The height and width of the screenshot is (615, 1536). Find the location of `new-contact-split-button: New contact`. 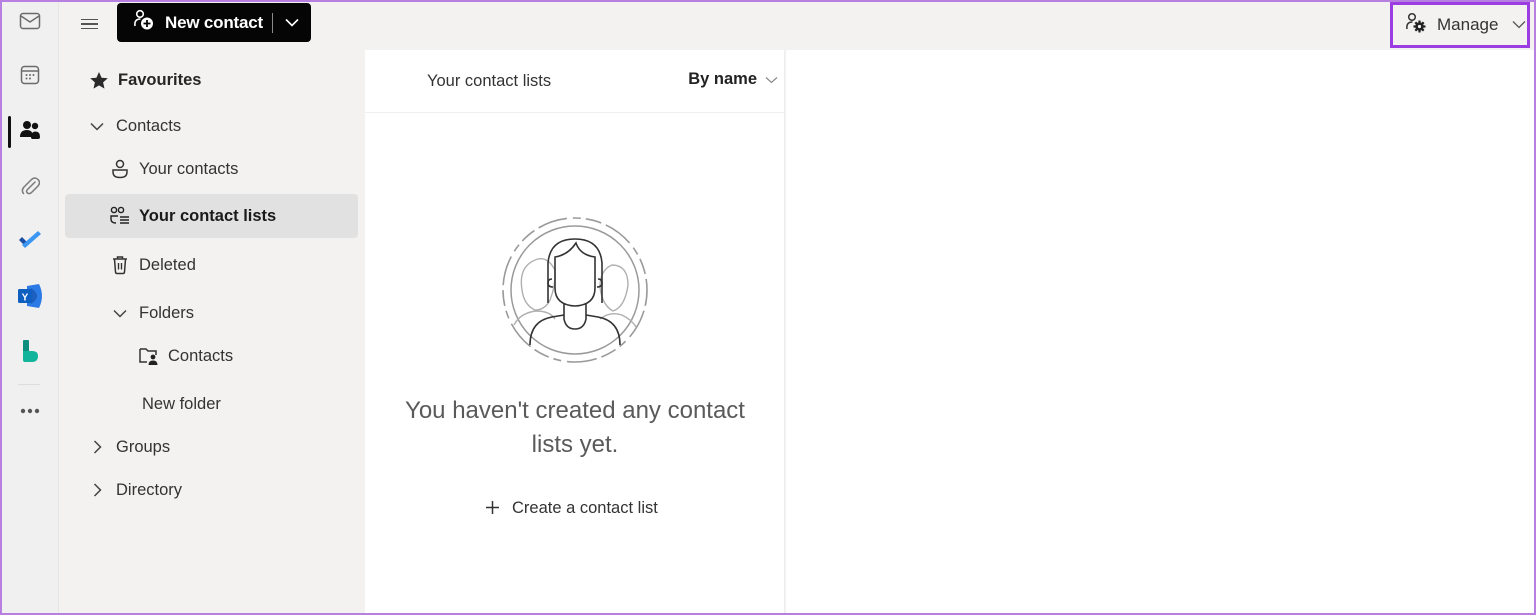

new-contact-split-button: New contact is located at coordinates (214, 22).